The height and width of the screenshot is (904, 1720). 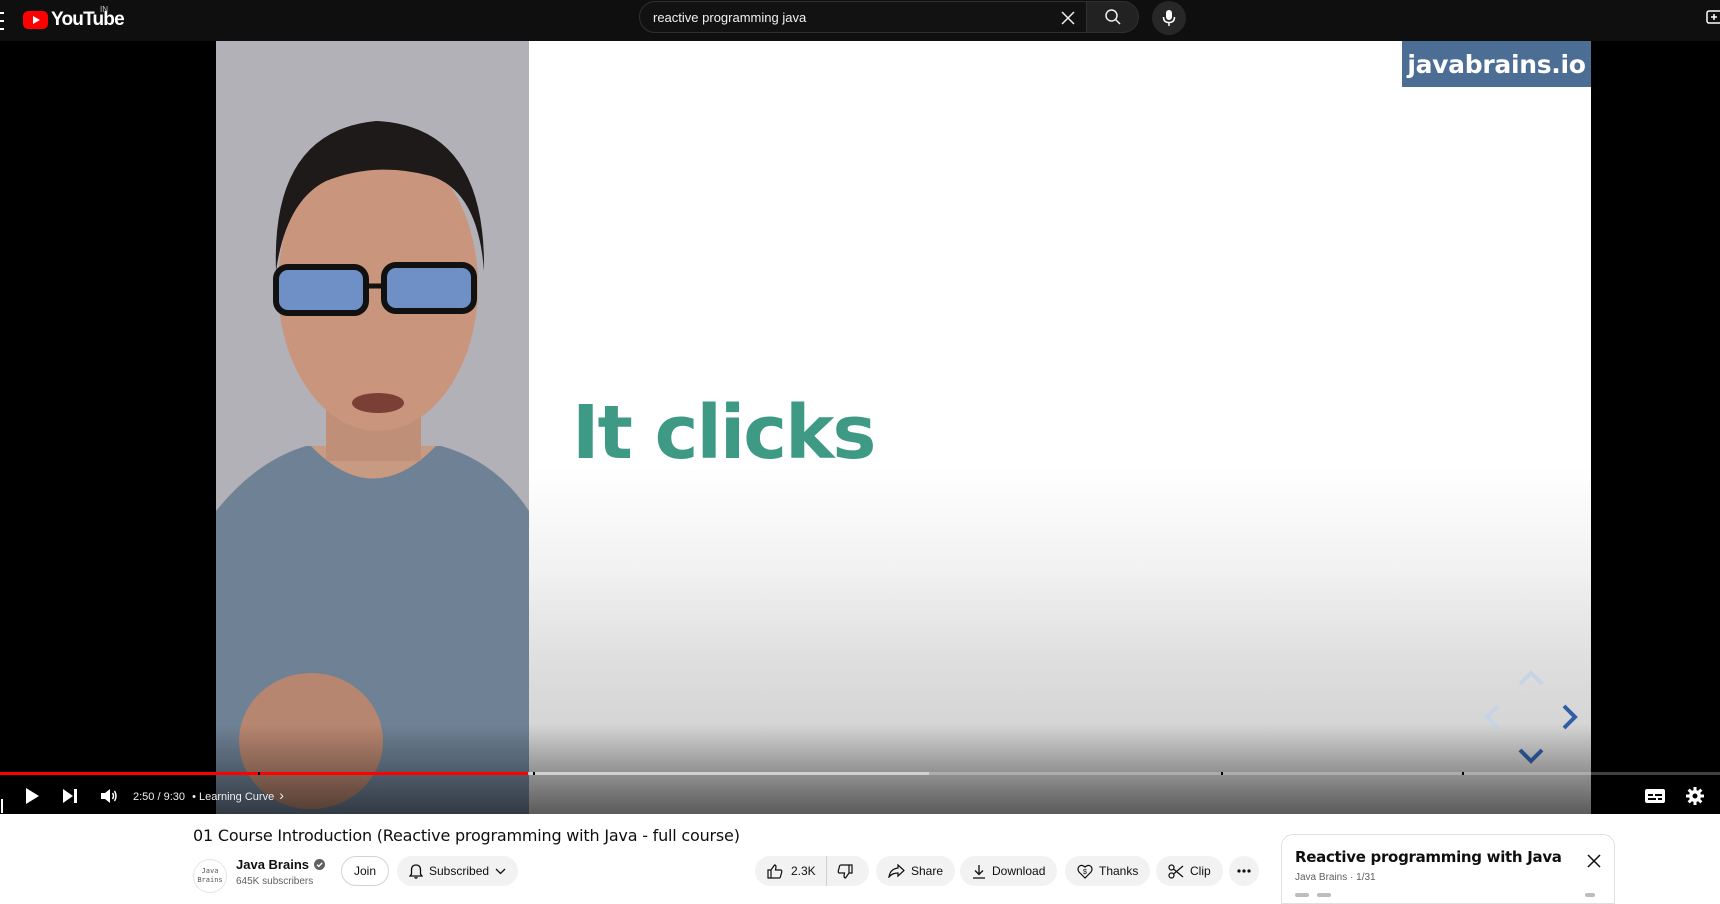 I want to click on playlist-title: Reactive programming with Java, so click(x=1428, y=857).